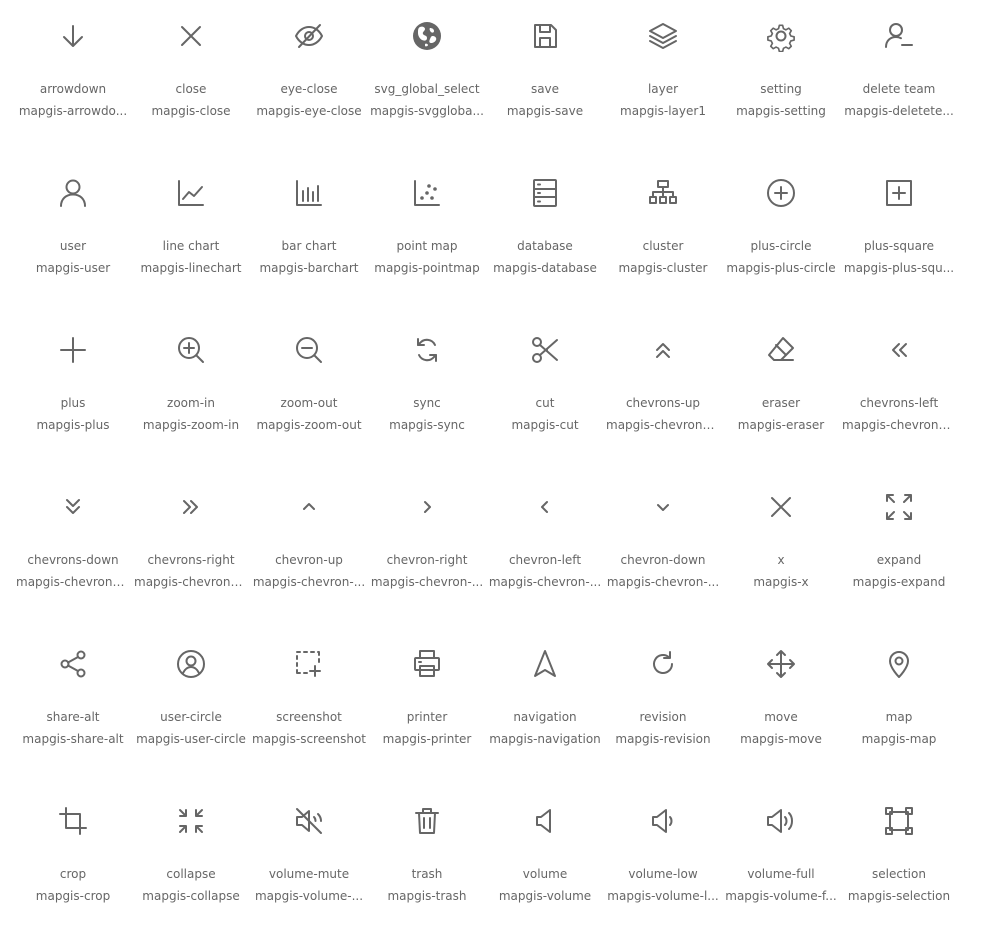 This screenshot has height=942, width=984. What do you see at coordinates (427, 392) in the screenshot?
I see `icon-card-sync: sync mapgis-sync` at bounding box center [427, 392].